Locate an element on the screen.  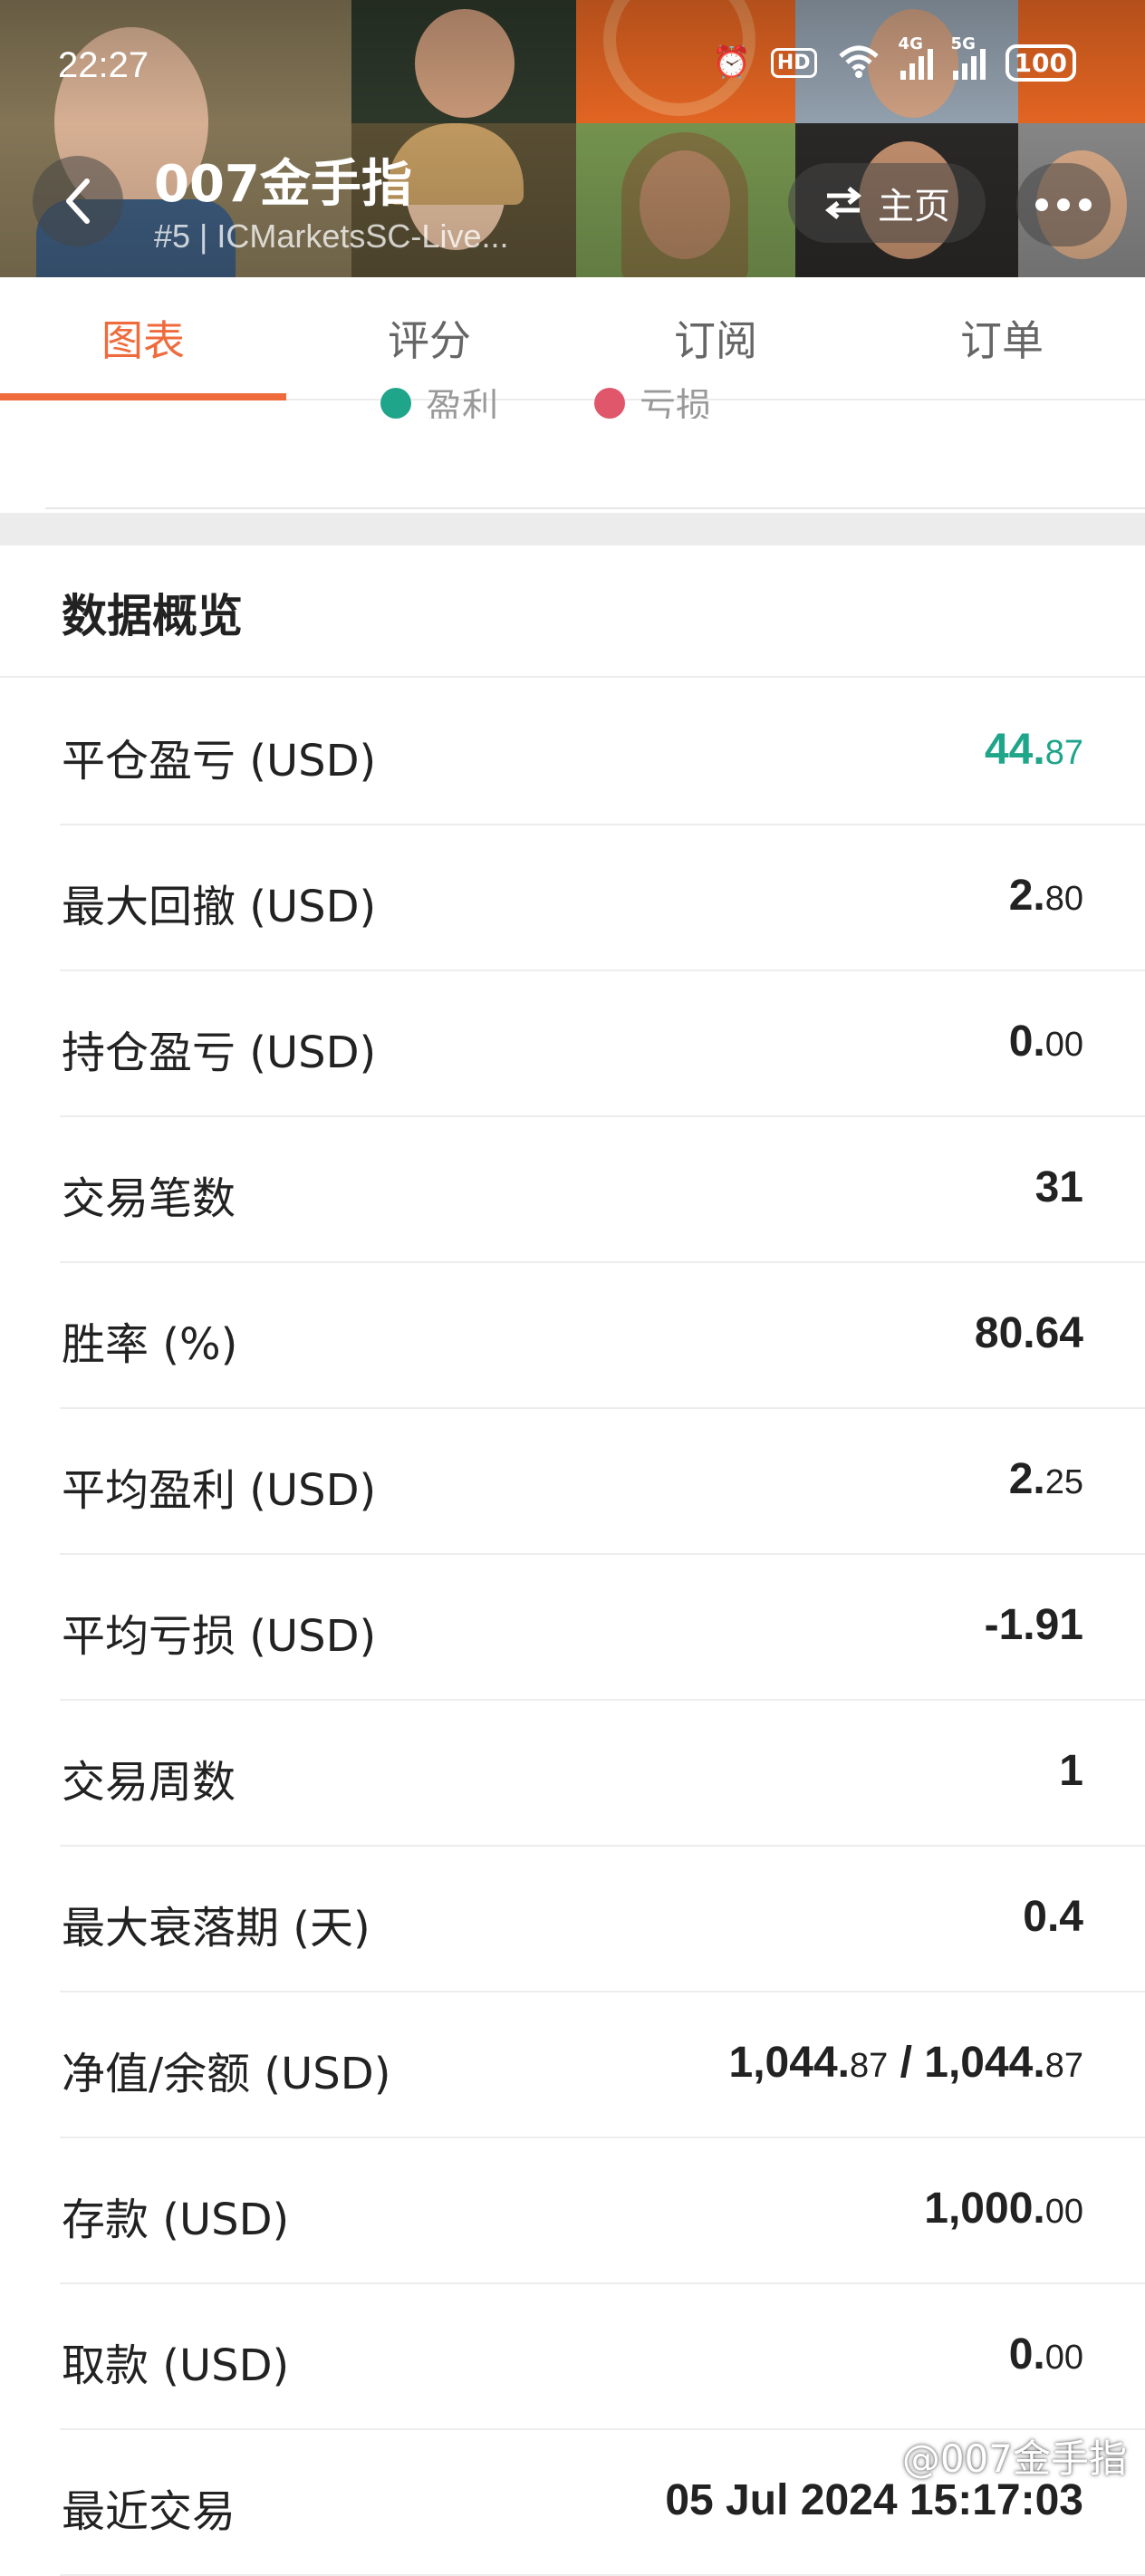
stat-value: 1 is located at coordinates (1071, 1771).